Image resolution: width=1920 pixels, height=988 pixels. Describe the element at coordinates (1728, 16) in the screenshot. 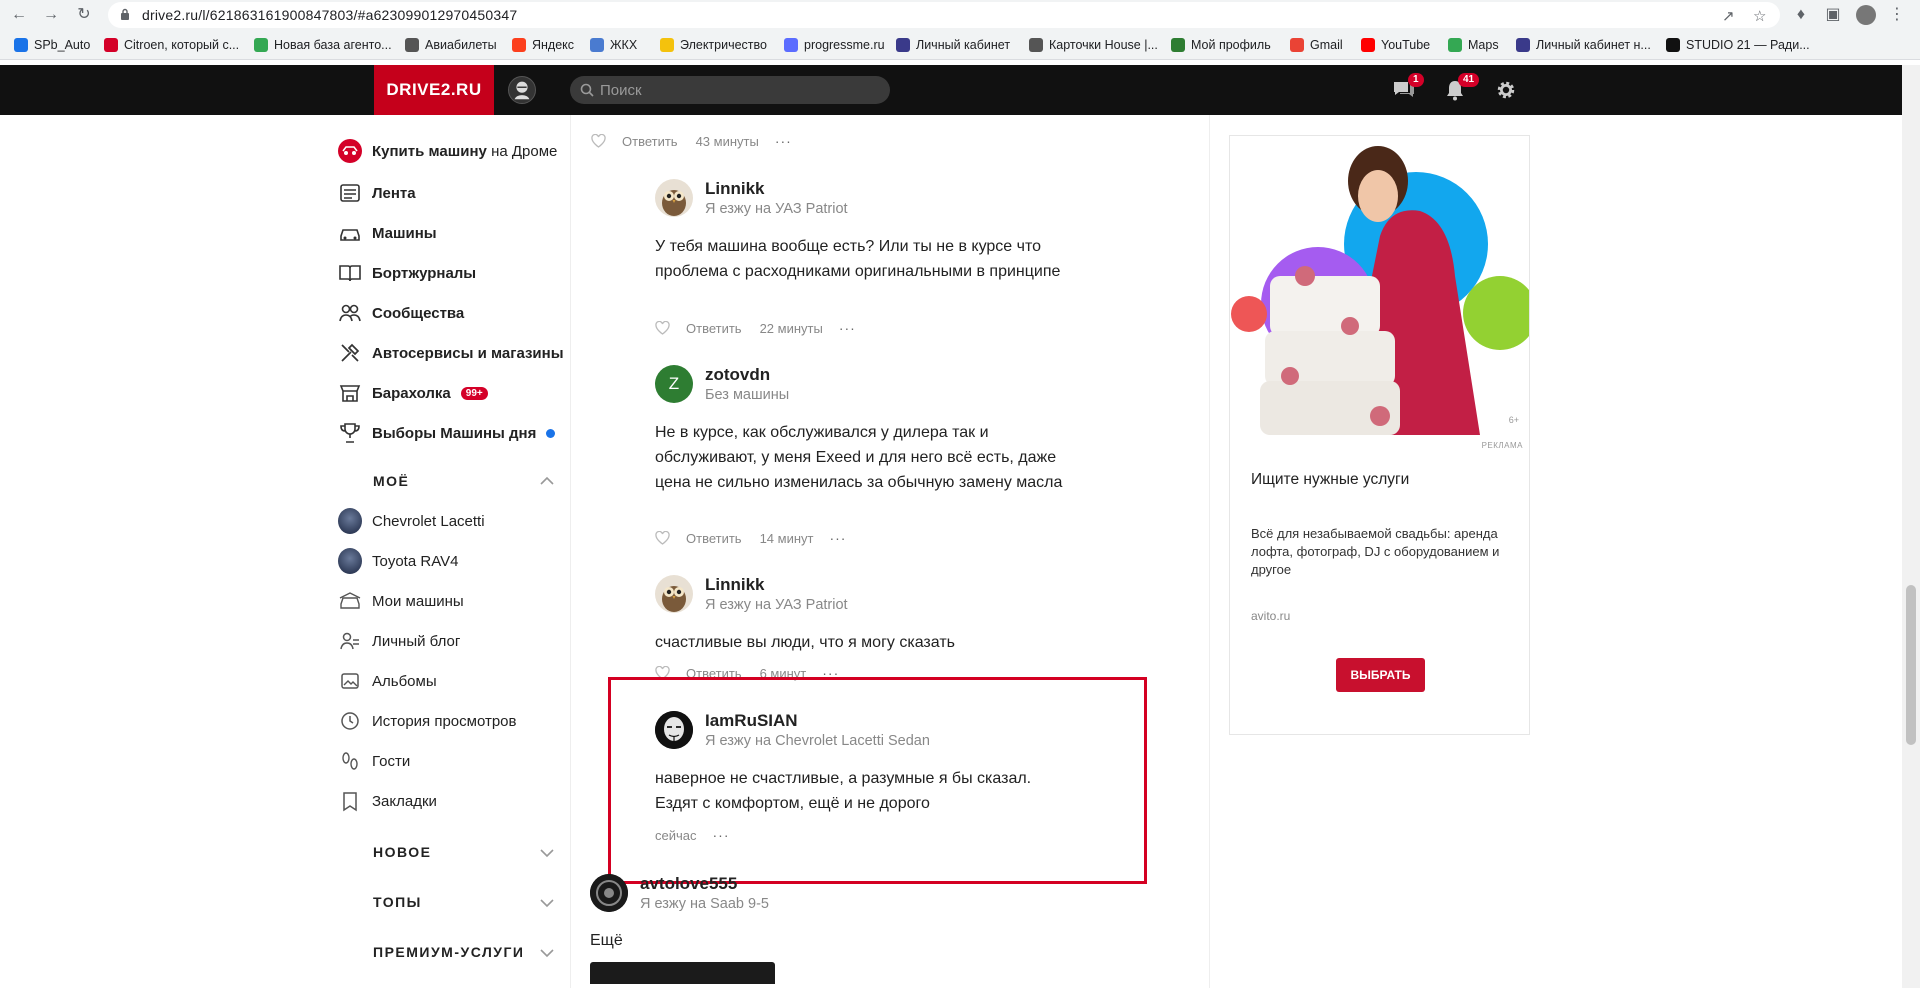

I see `share-icon: ↗` at that location.